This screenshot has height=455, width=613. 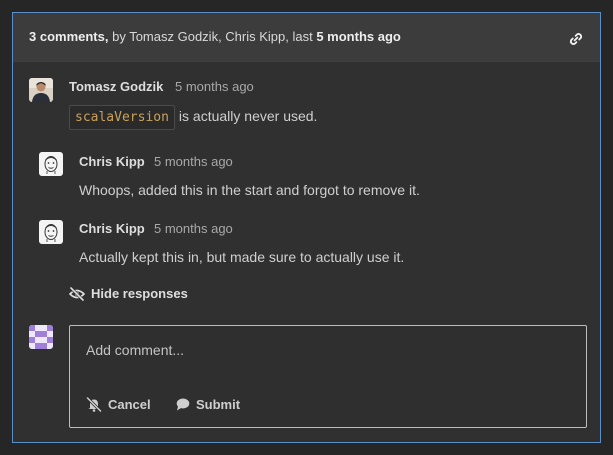 I want to click on cancel-label: Cancel, so click(x=129, y=404).